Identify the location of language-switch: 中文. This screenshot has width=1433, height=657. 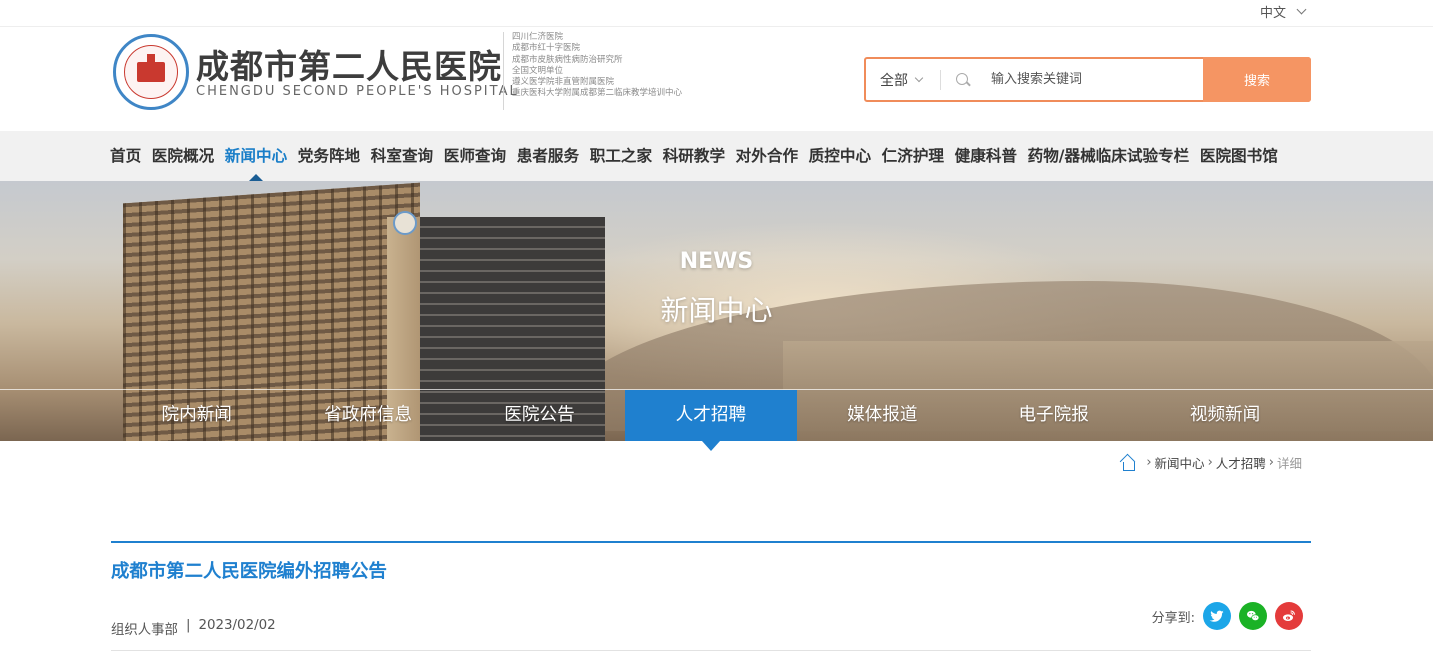
(1283, 11).